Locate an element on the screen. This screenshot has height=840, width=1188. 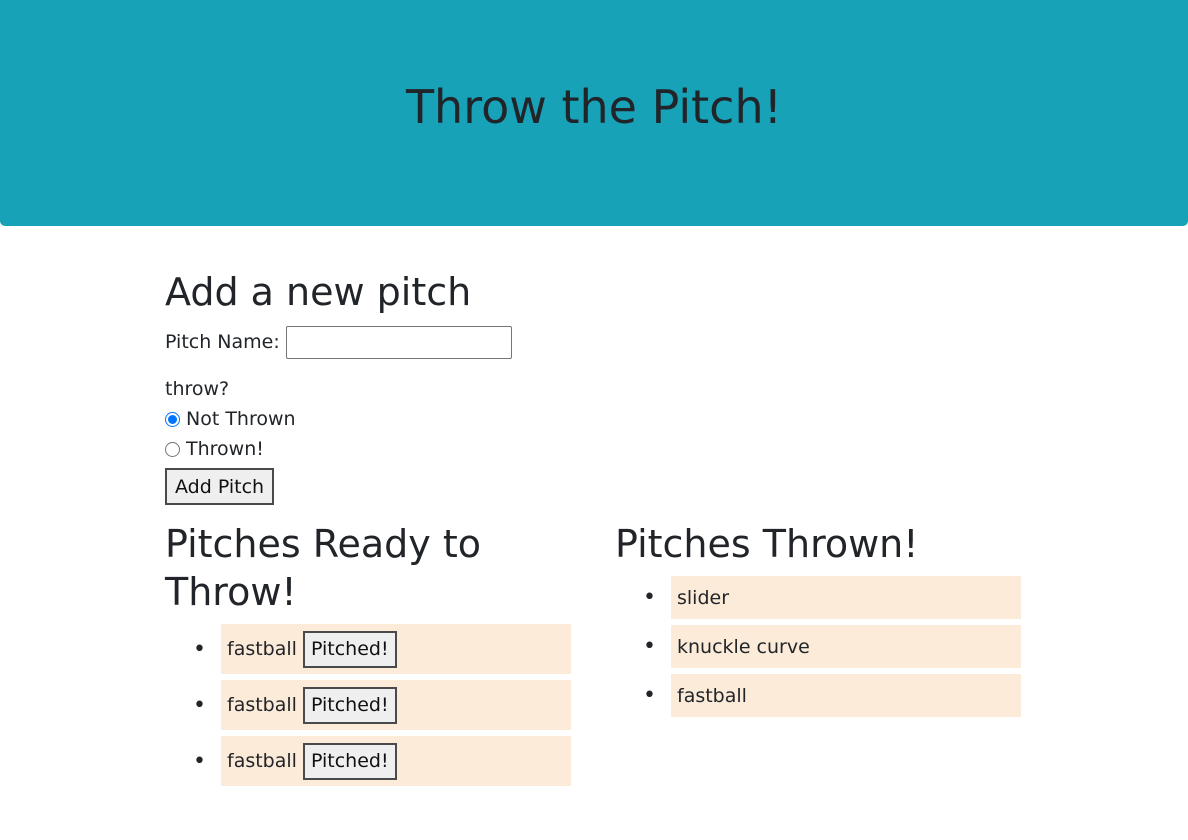
thrown-item: slider is located at coordinates (832, 597).